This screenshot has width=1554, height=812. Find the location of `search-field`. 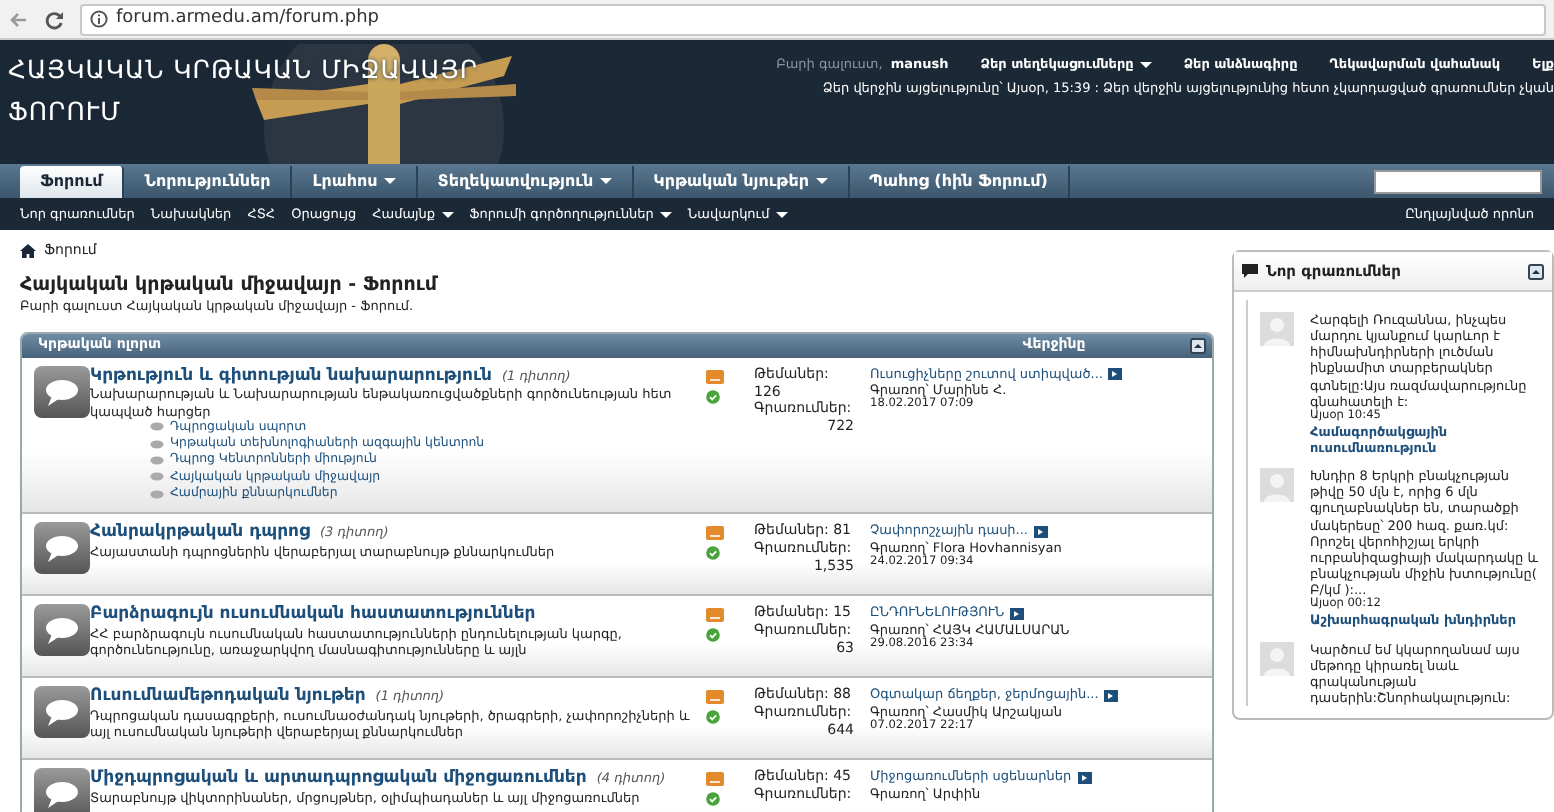

search-field is located at coordinates (1458, 182).